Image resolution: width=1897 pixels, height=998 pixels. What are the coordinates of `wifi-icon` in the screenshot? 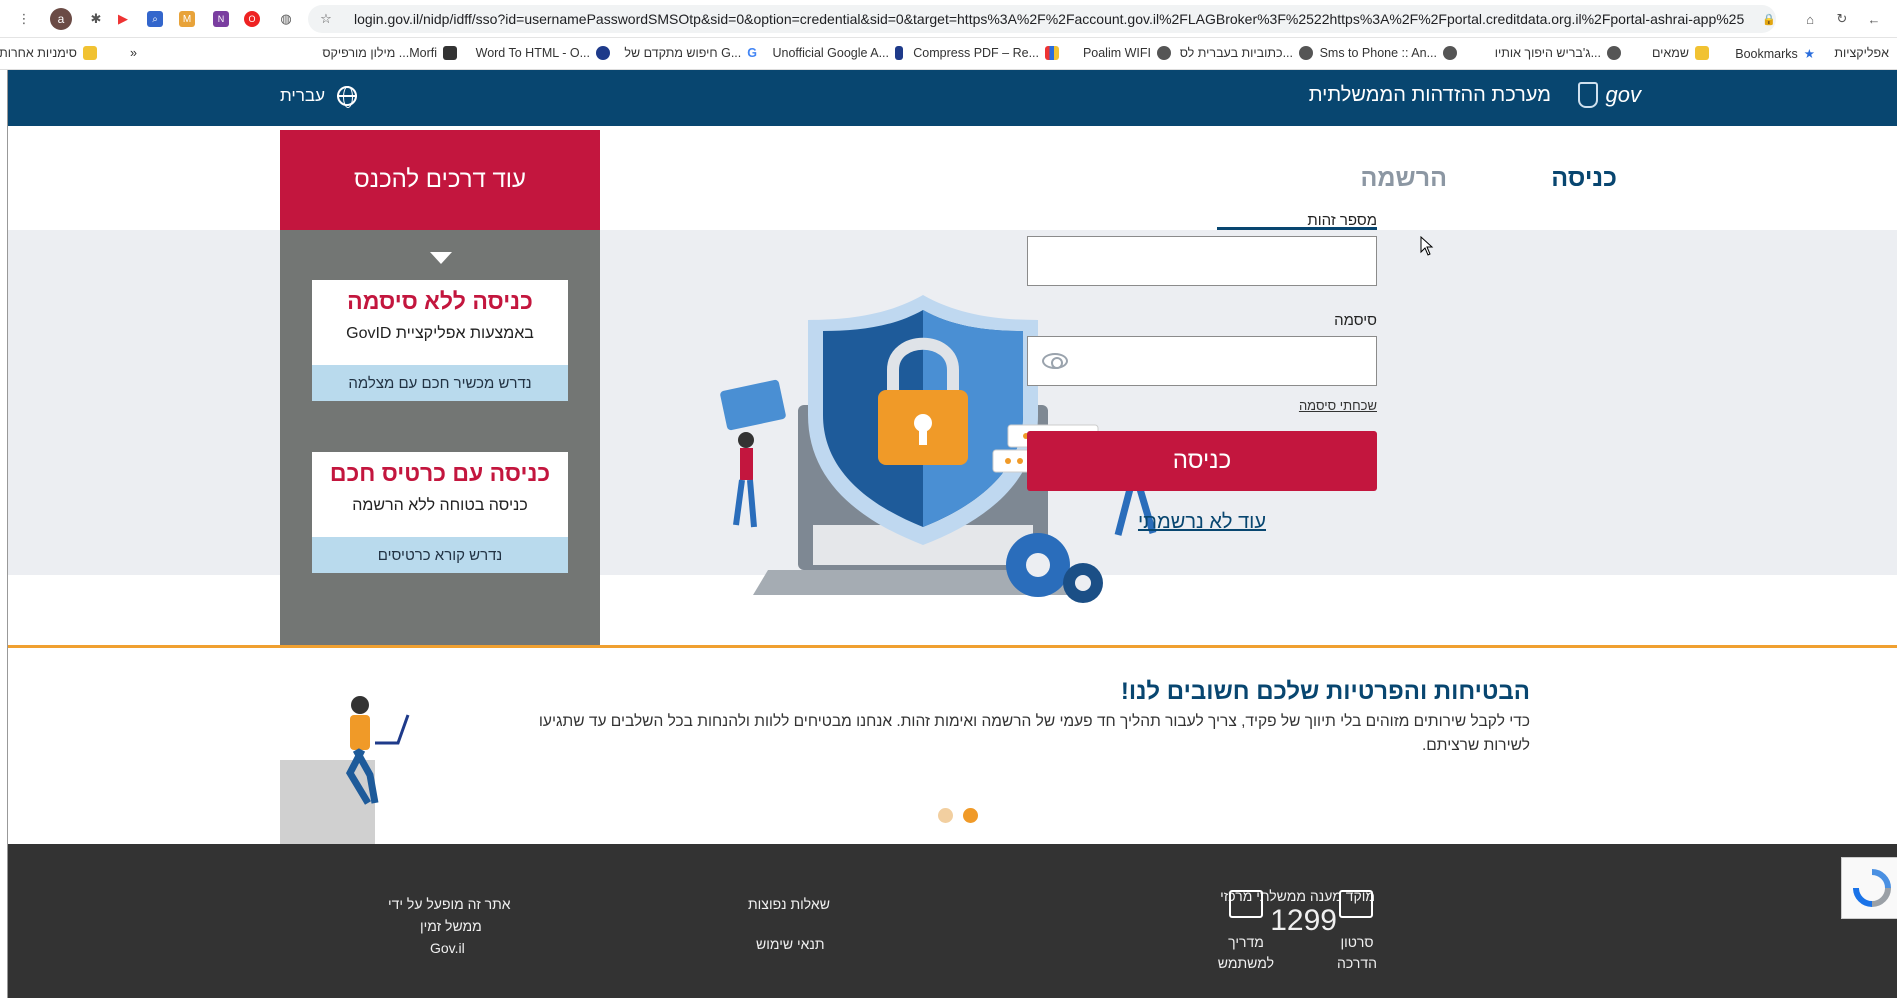 It's located at (1164, 53).